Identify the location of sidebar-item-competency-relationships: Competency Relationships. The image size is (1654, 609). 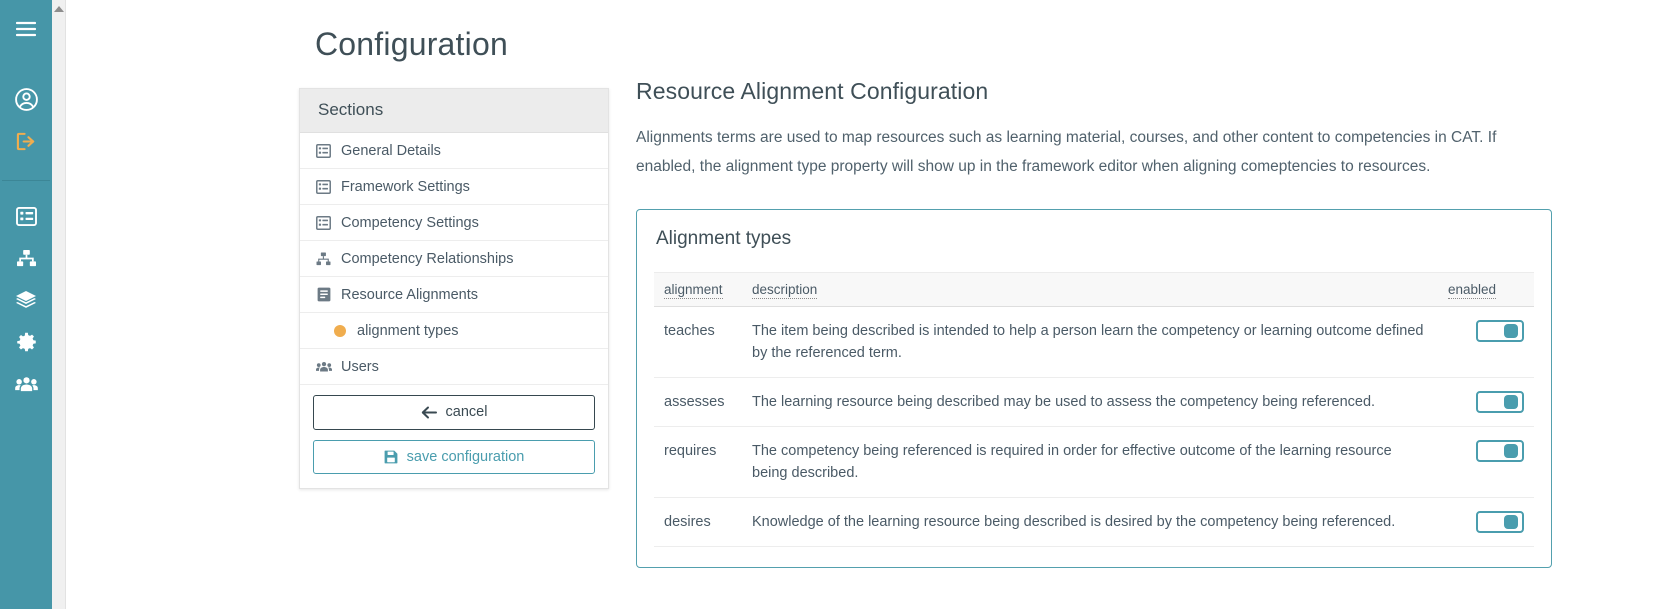
(454, 259).